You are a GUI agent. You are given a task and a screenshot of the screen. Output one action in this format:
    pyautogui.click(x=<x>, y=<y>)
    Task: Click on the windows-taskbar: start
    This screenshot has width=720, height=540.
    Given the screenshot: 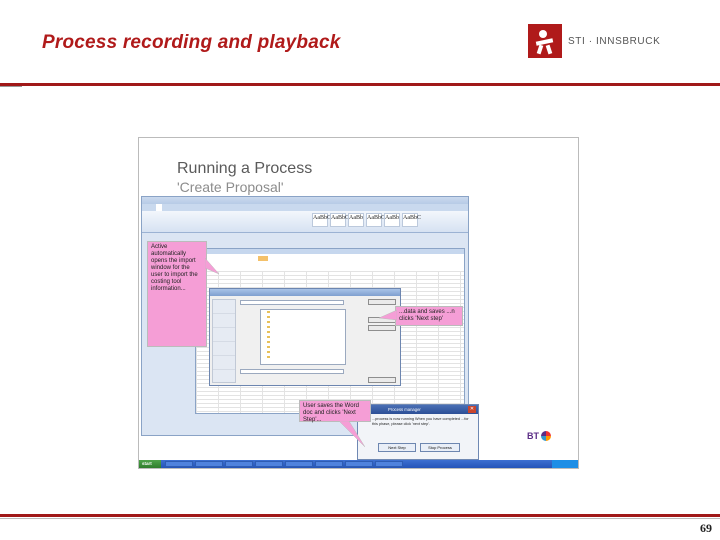 What is the action you would take?
    pyautogui.click(x=358, y=464)
    